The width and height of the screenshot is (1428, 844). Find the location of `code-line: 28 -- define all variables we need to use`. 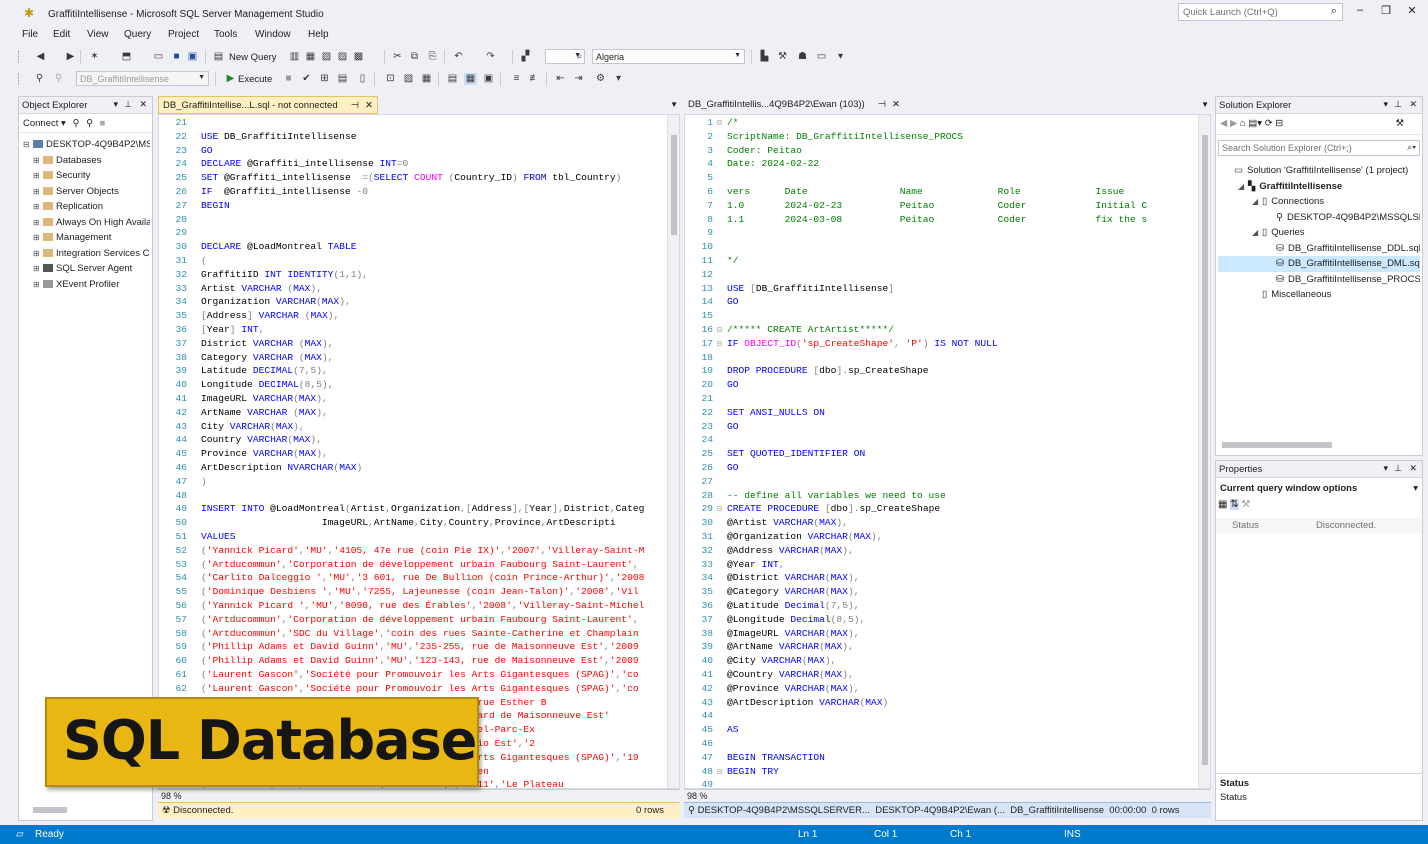

code-line: 28 -- define all variables we need to use is located at coordinates (940, 496).